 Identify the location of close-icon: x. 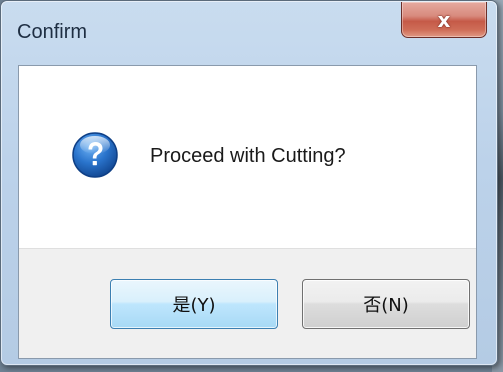
(444, 19).